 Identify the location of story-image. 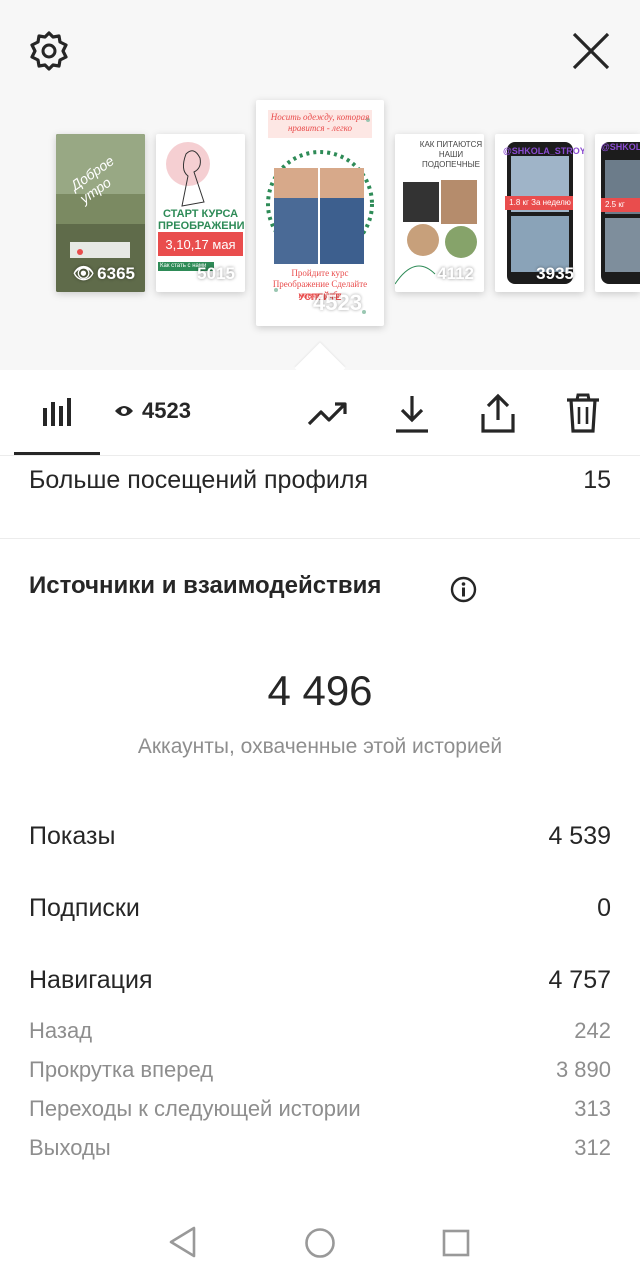
(620, 213).